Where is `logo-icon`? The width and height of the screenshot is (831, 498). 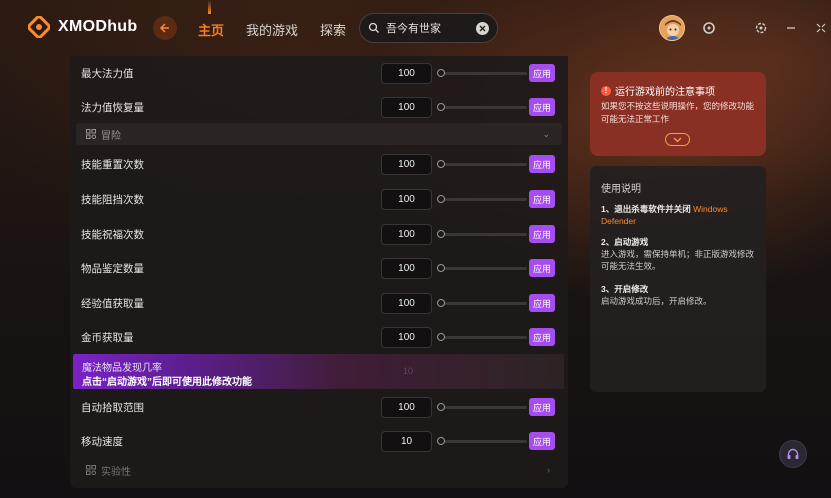
logo-icon is located at coordinates (39, 27).